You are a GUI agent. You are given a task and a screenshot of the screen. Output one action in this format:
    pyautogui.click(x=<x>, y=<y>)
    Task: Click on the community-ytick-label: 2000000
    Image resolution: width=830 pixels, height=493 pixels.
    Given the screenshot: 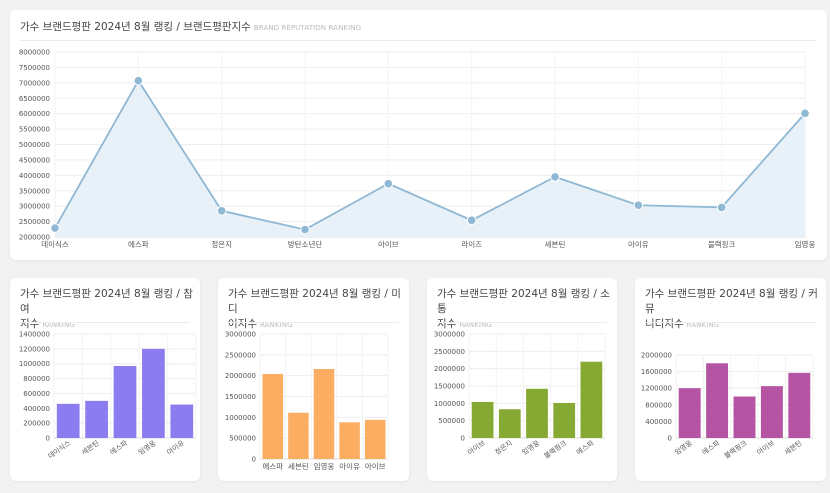 What is the action you would take?
    pyautogui.click(x=656, y=356)
    